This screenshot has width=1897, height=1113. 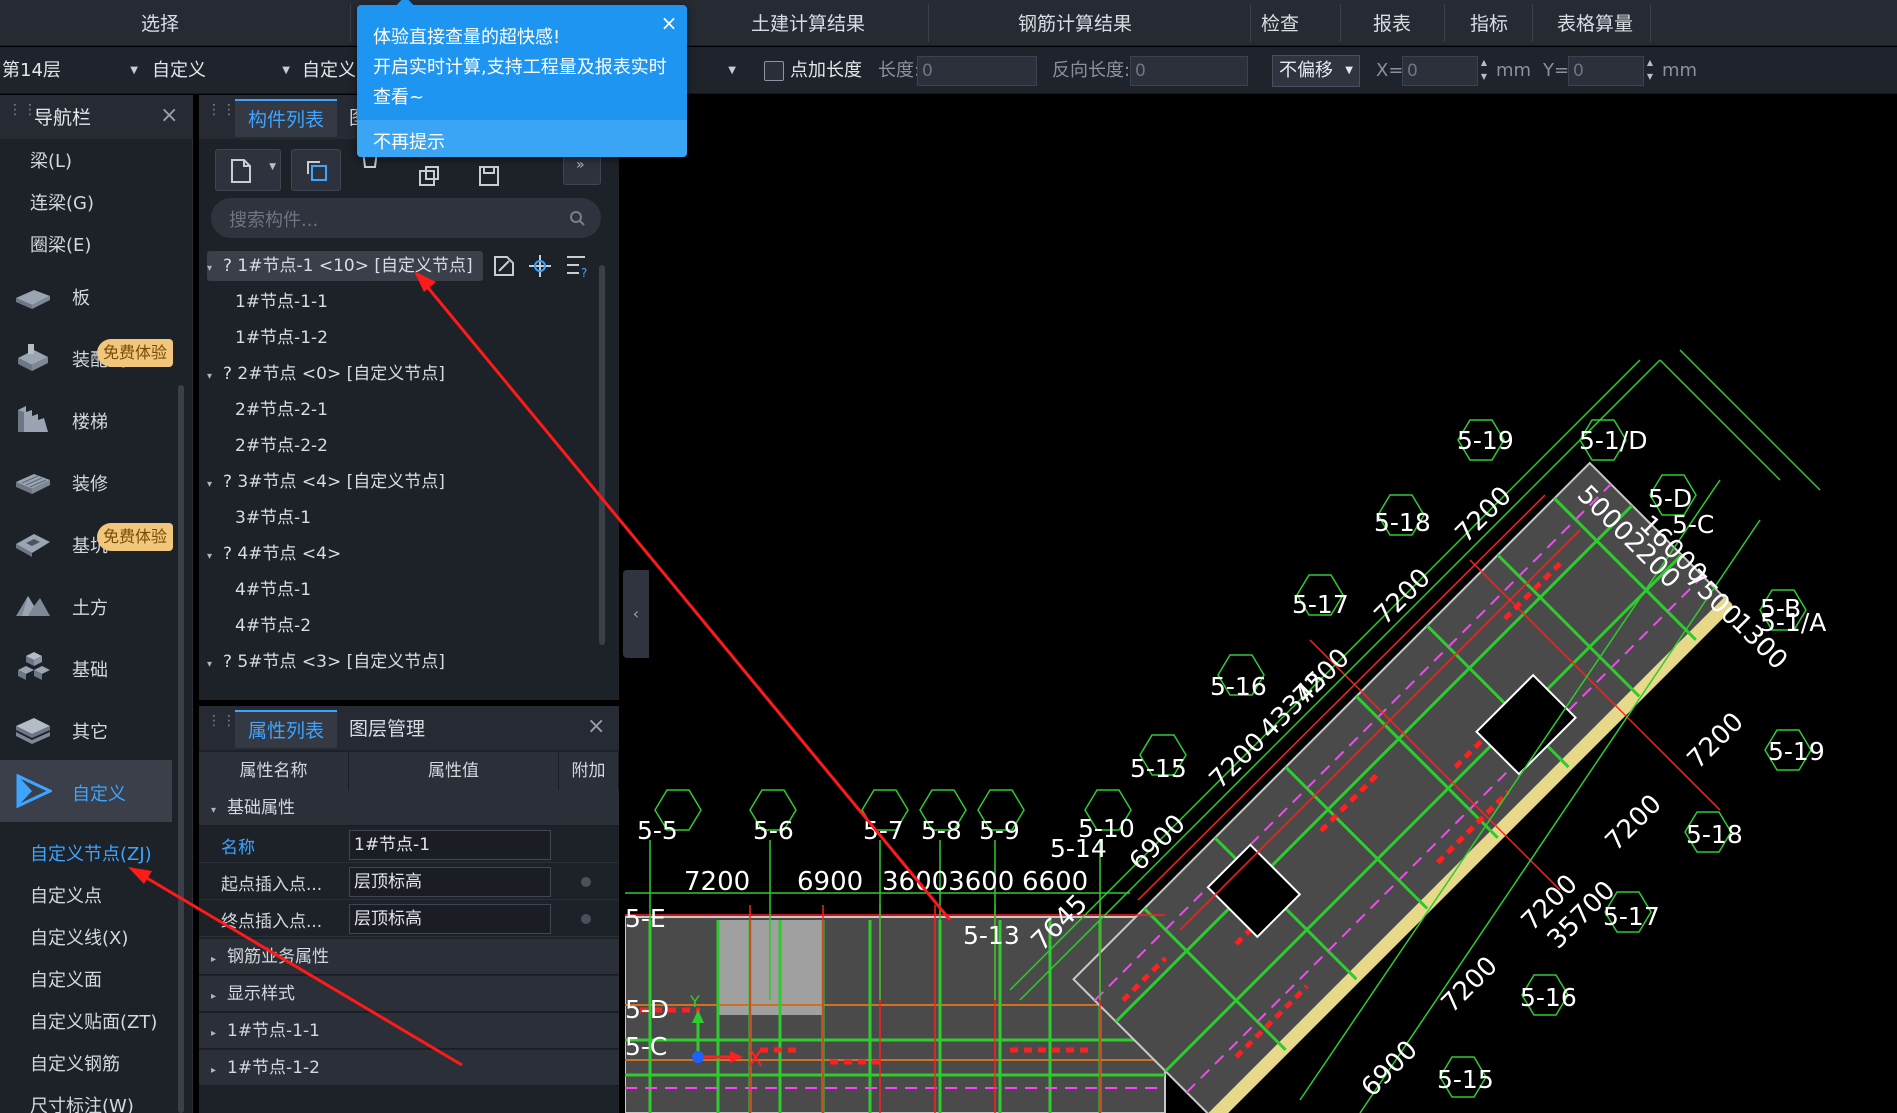 What do you see at coordinates (99, 794) in the screenshot?
I see `nav-category-label: 自定义` at bounding box center [99, 794].